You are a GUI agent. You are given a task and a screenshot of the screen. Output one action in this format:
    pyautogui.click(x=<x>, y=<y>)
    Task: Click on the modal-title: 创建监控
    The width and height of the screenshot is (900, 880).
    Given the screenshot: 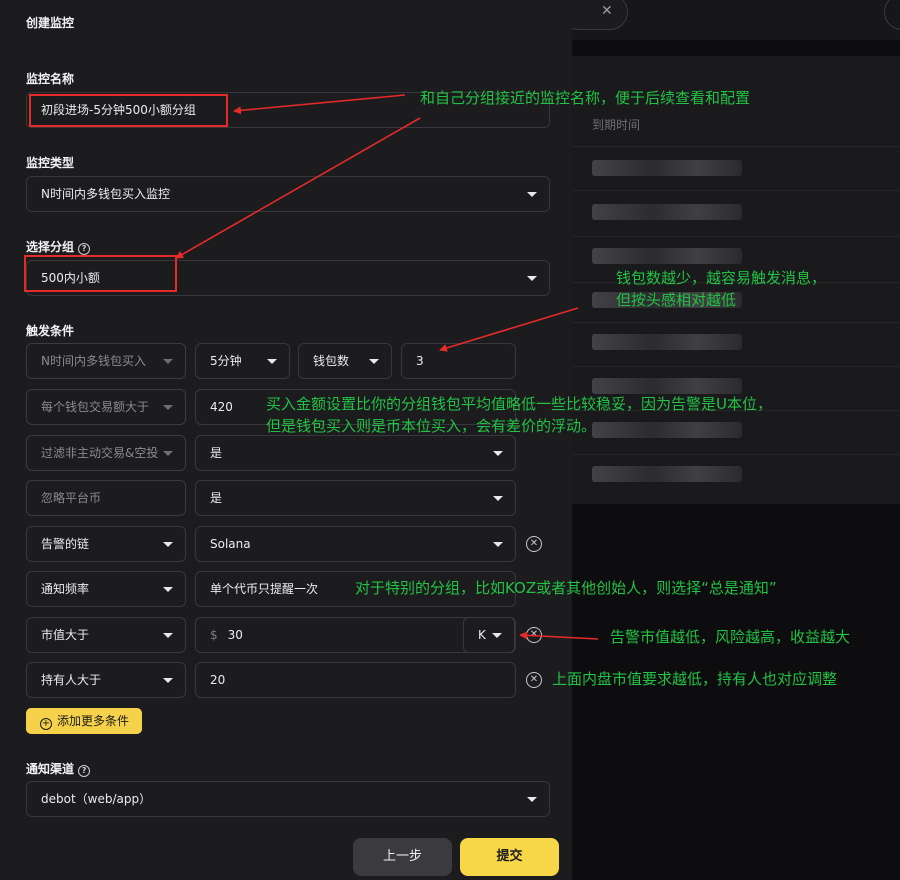 What is the action you would take?
    pyautogui.click(x=50, y=23)
    